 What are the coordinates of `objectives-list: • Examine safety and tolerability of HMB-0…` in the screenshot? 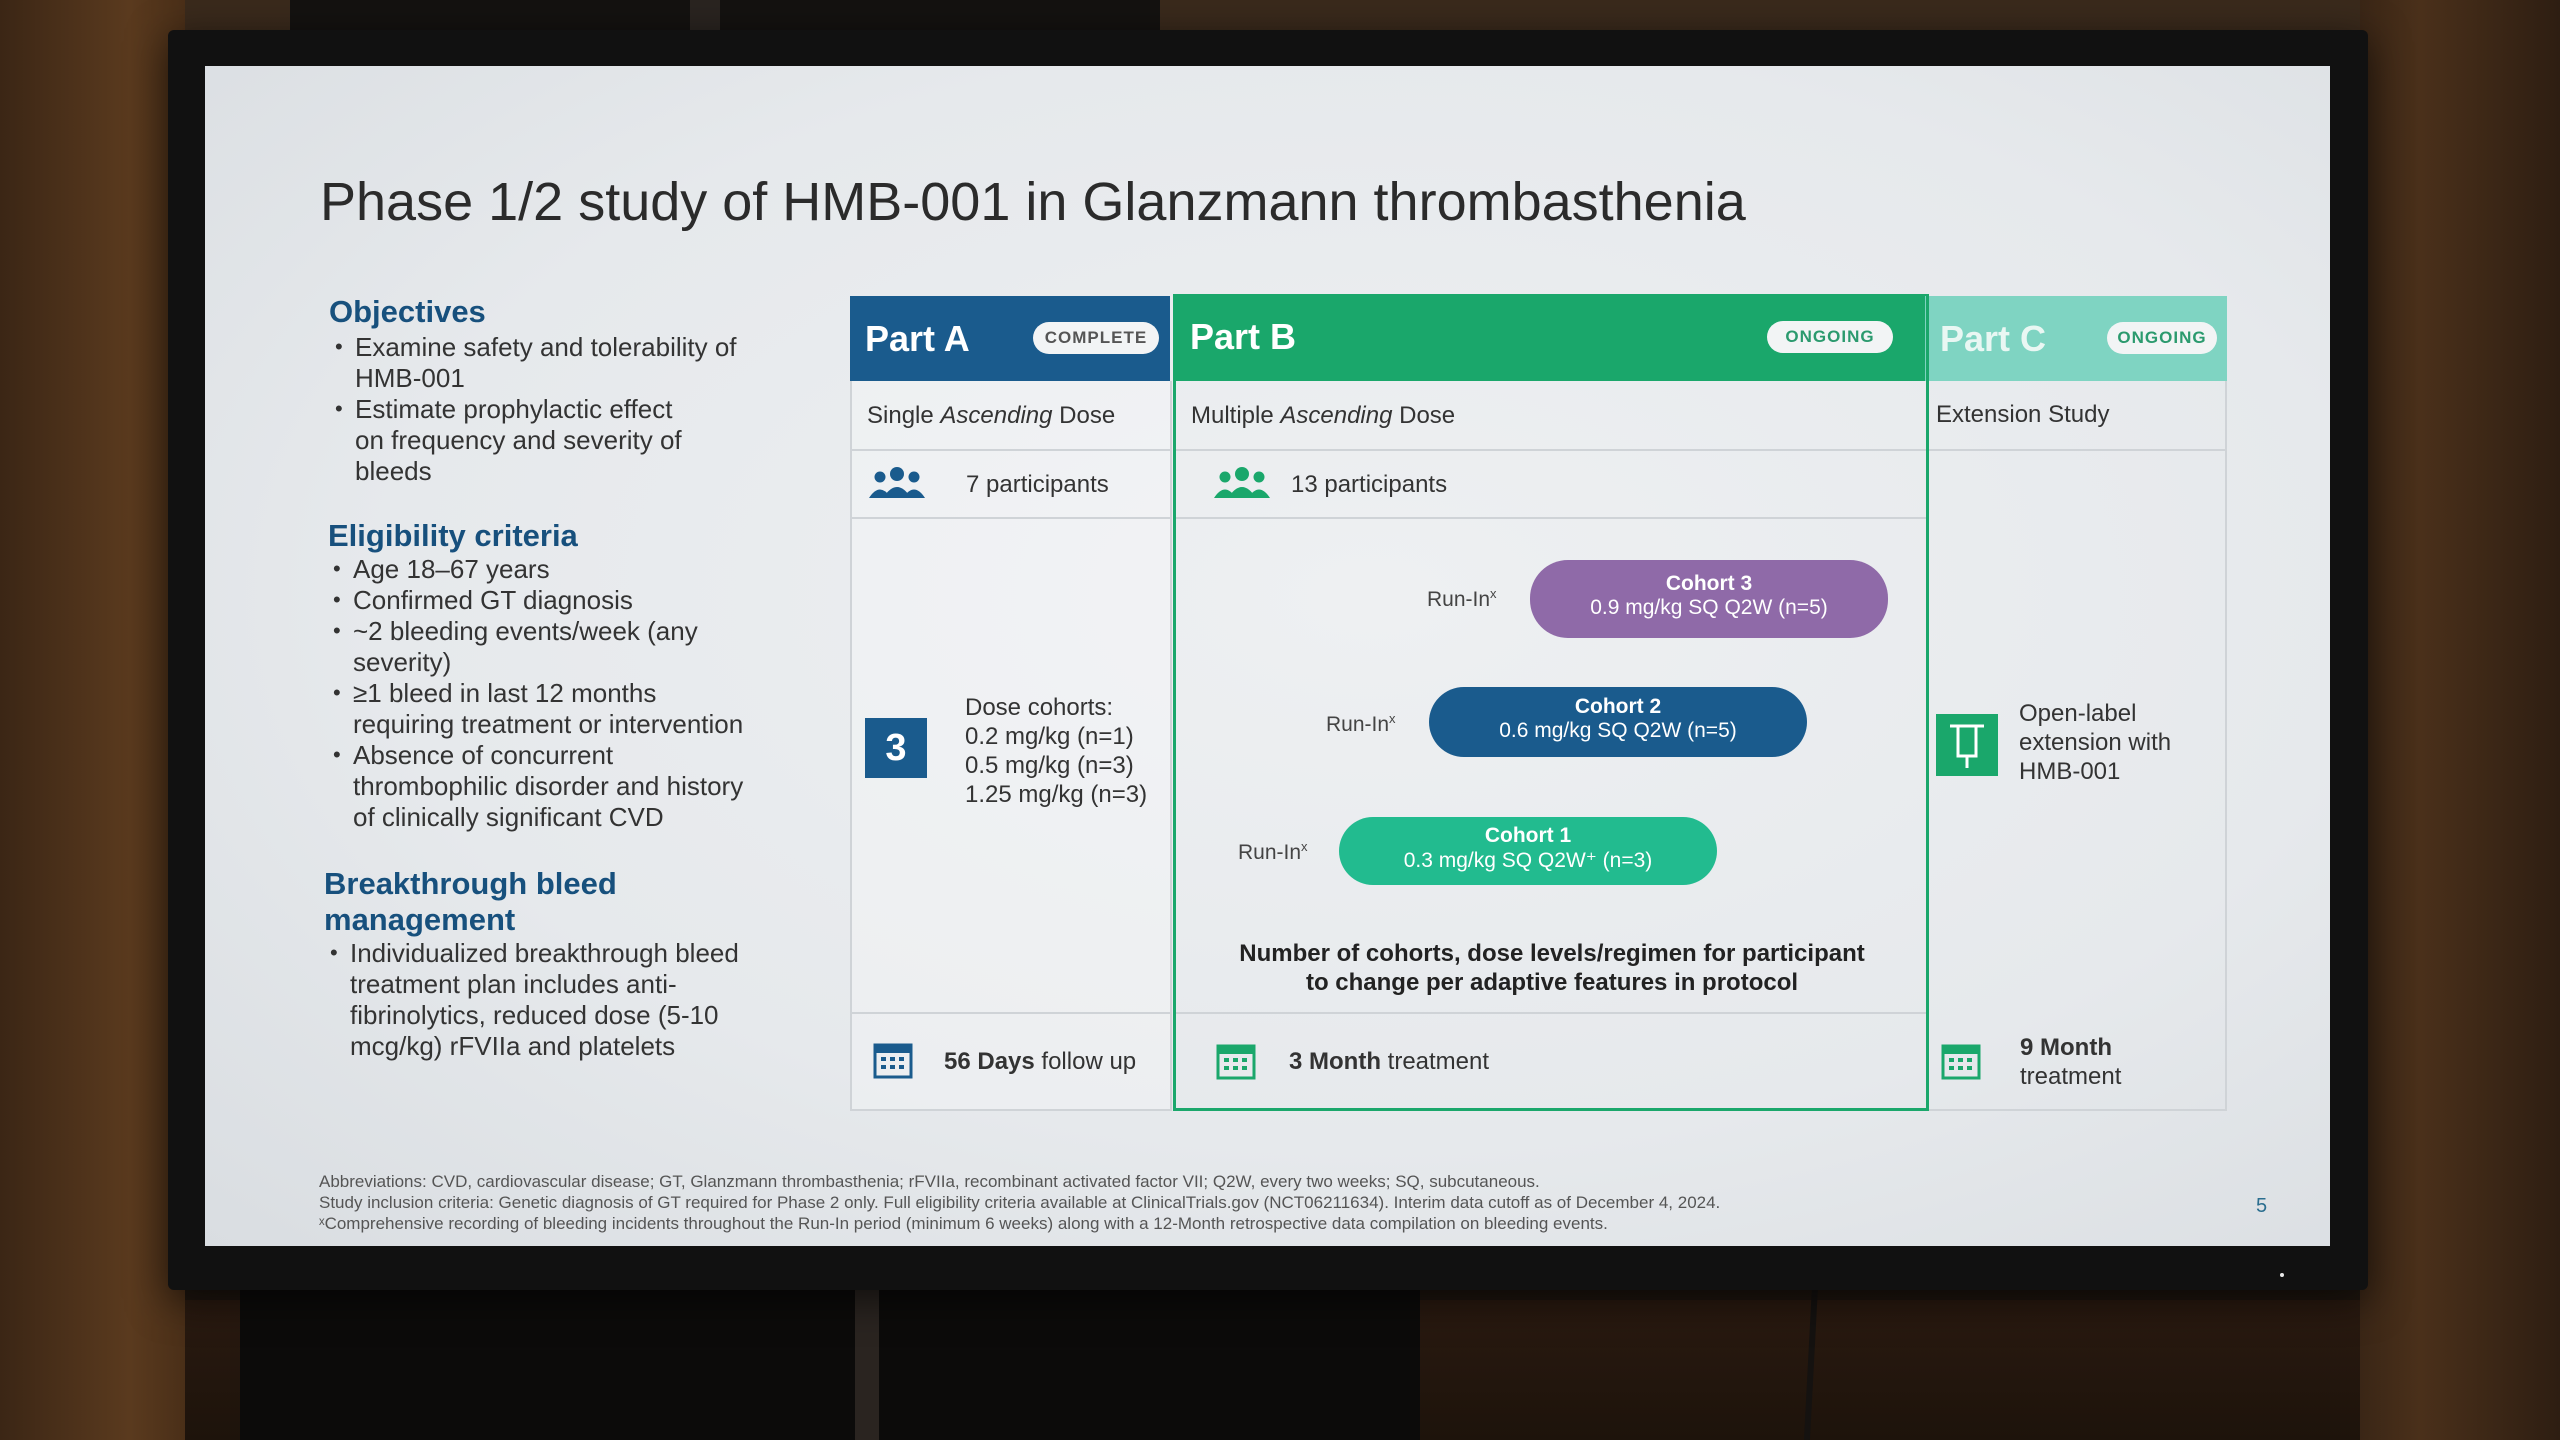 It's located at (560, 412).